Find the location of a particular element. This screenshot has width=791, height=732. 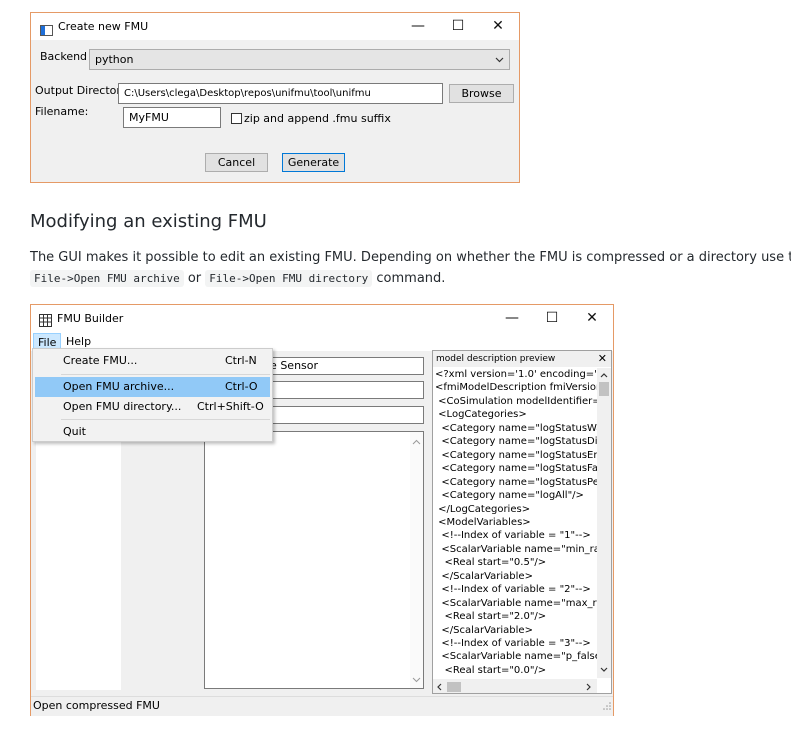

xml-line: <ScalarVariable name="min_ran is located at coordinates (516, 549).